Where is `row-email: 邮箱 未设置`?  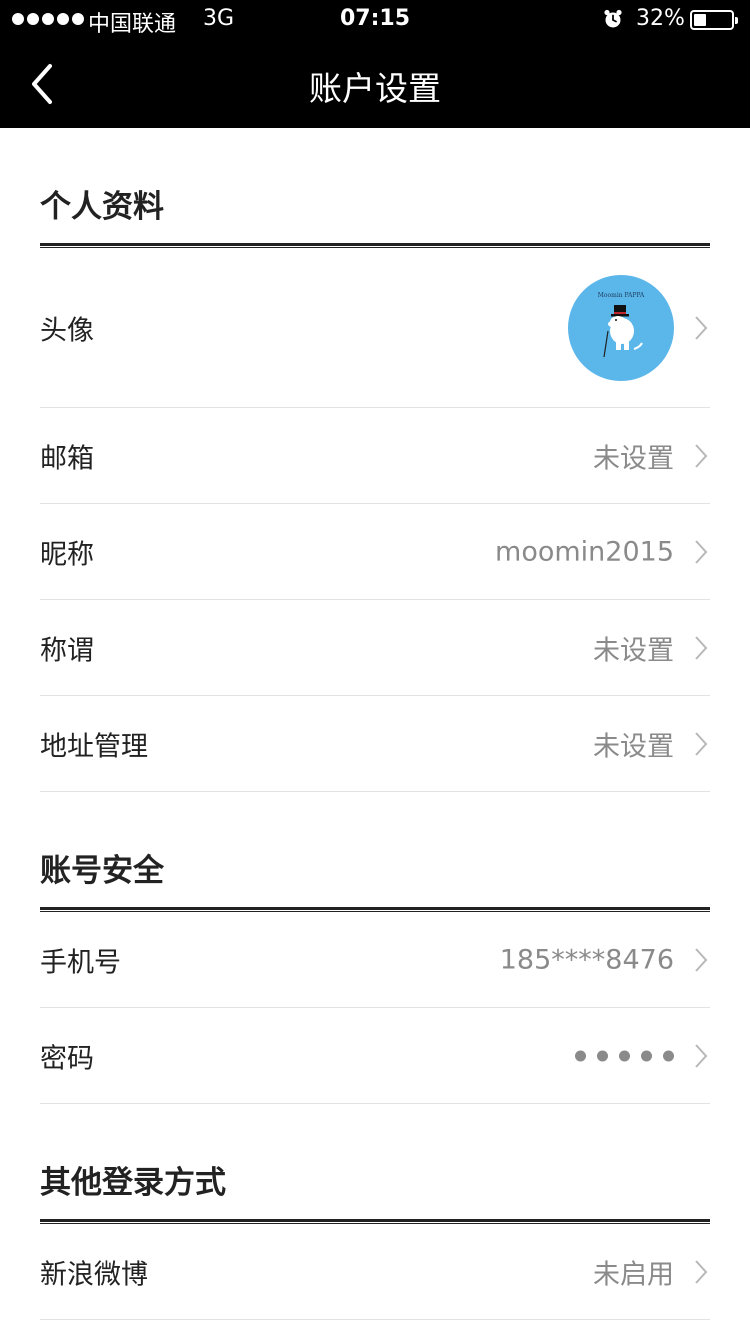 row-email: 邮箱 未设置 is located at coordinates (375, 456).